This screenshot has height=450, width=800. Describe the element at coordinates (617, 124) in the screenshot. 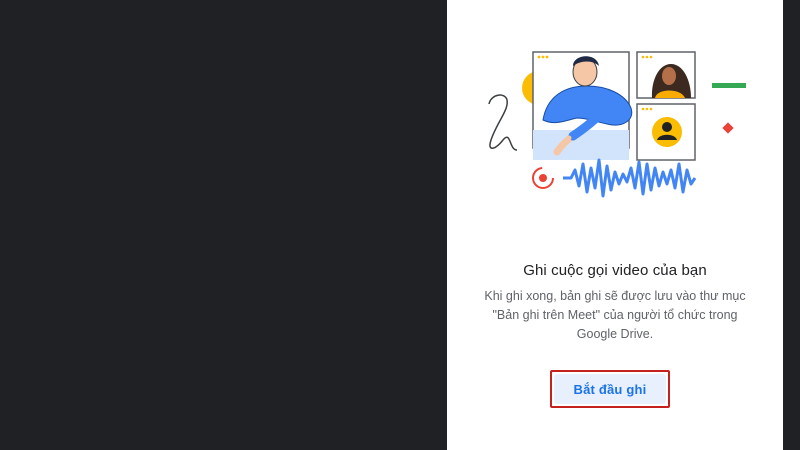

I see `illustration-svg` at that location.